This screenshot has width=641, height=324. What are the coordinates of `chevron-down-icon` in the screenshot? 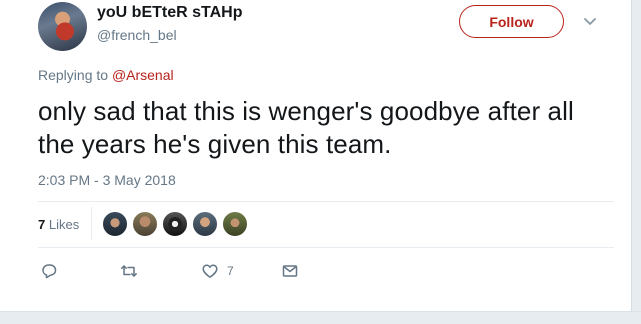 It's located at (590, 21).